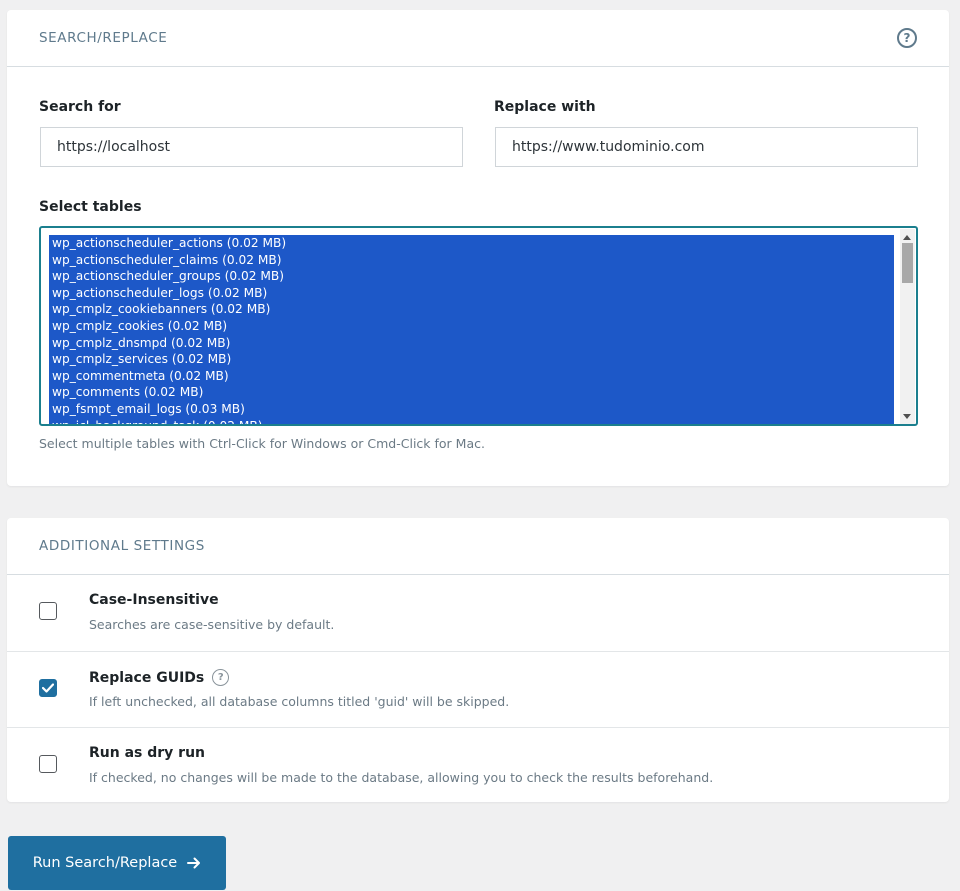  Describe the element at coordinates (90, 207) in the screenshot. I see `select-tables-label: Select tables` at that location.